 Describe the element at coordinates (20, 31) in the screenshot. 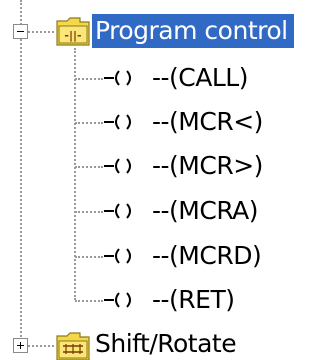

I see `collapse-toggle` at that location.